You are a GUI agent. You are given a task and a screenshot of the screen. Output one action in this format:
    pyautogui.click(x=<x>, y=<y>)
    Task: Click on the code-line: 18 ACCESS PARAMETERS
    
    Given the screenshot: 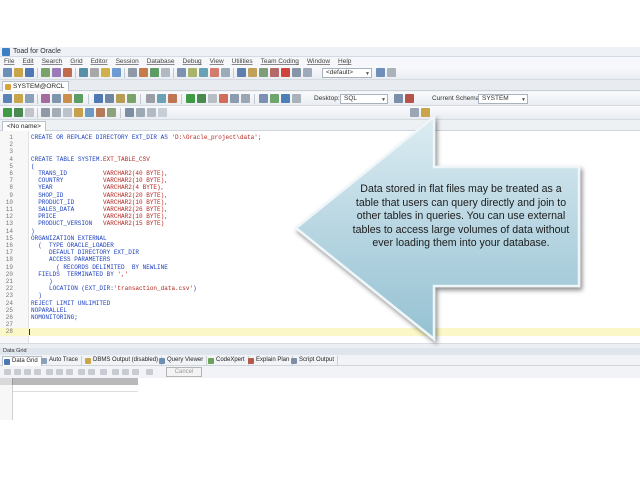 What is the action you would take?
    pyautogui.click(x=320, y=259)
    